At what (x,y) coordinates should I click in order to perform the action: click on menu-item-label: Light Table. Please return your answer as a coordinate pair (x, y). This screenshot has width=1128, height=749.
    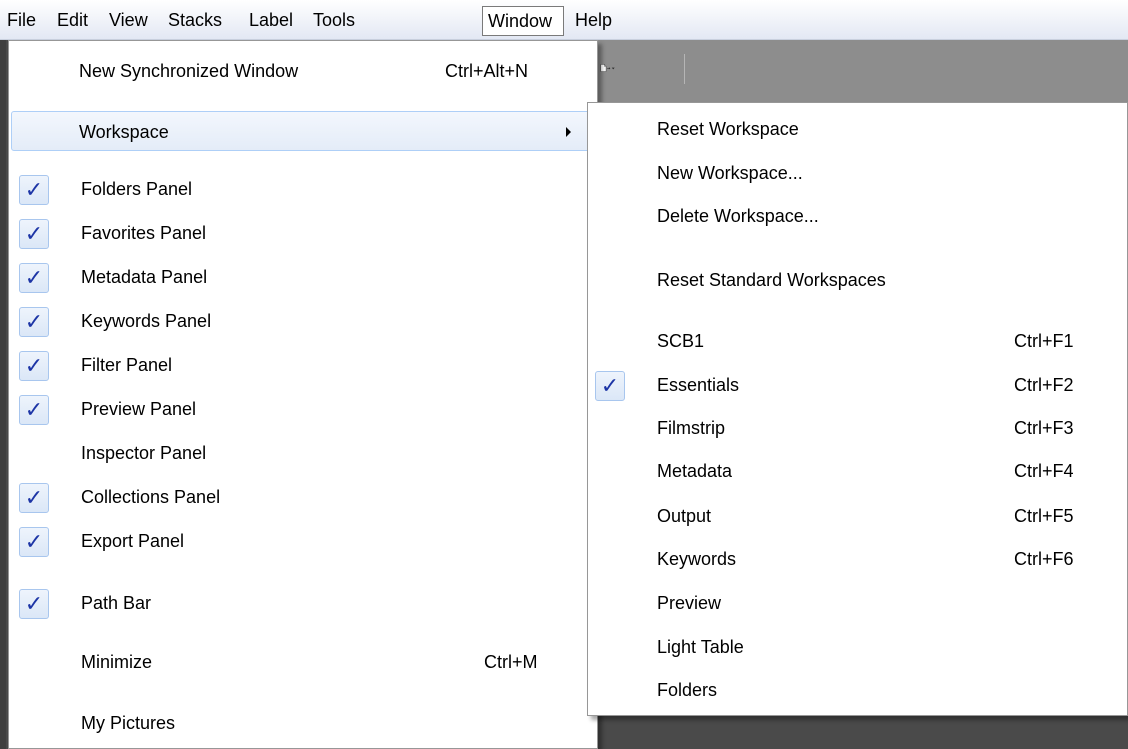
    Looking at the image, I should click on (700, 647).